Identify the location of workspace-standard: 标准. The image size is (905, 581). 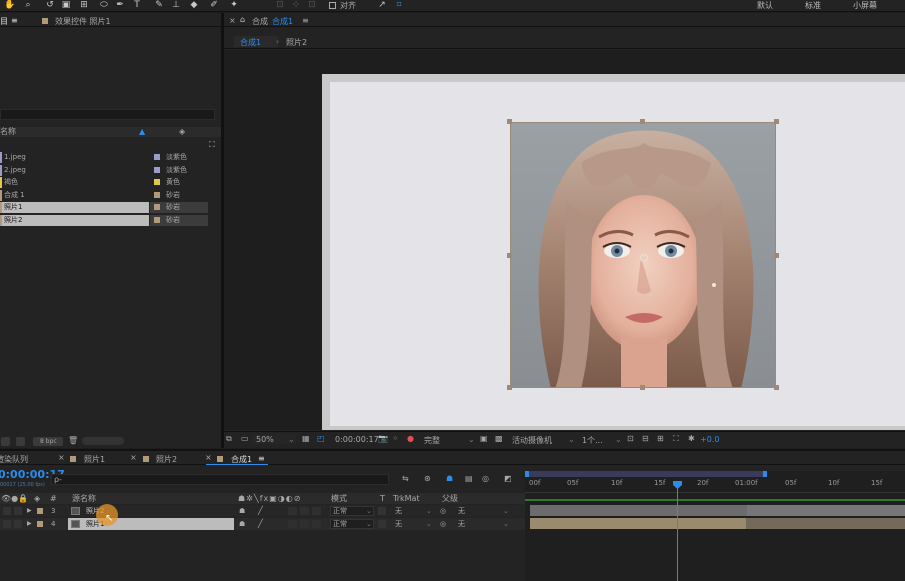
(813, 5).